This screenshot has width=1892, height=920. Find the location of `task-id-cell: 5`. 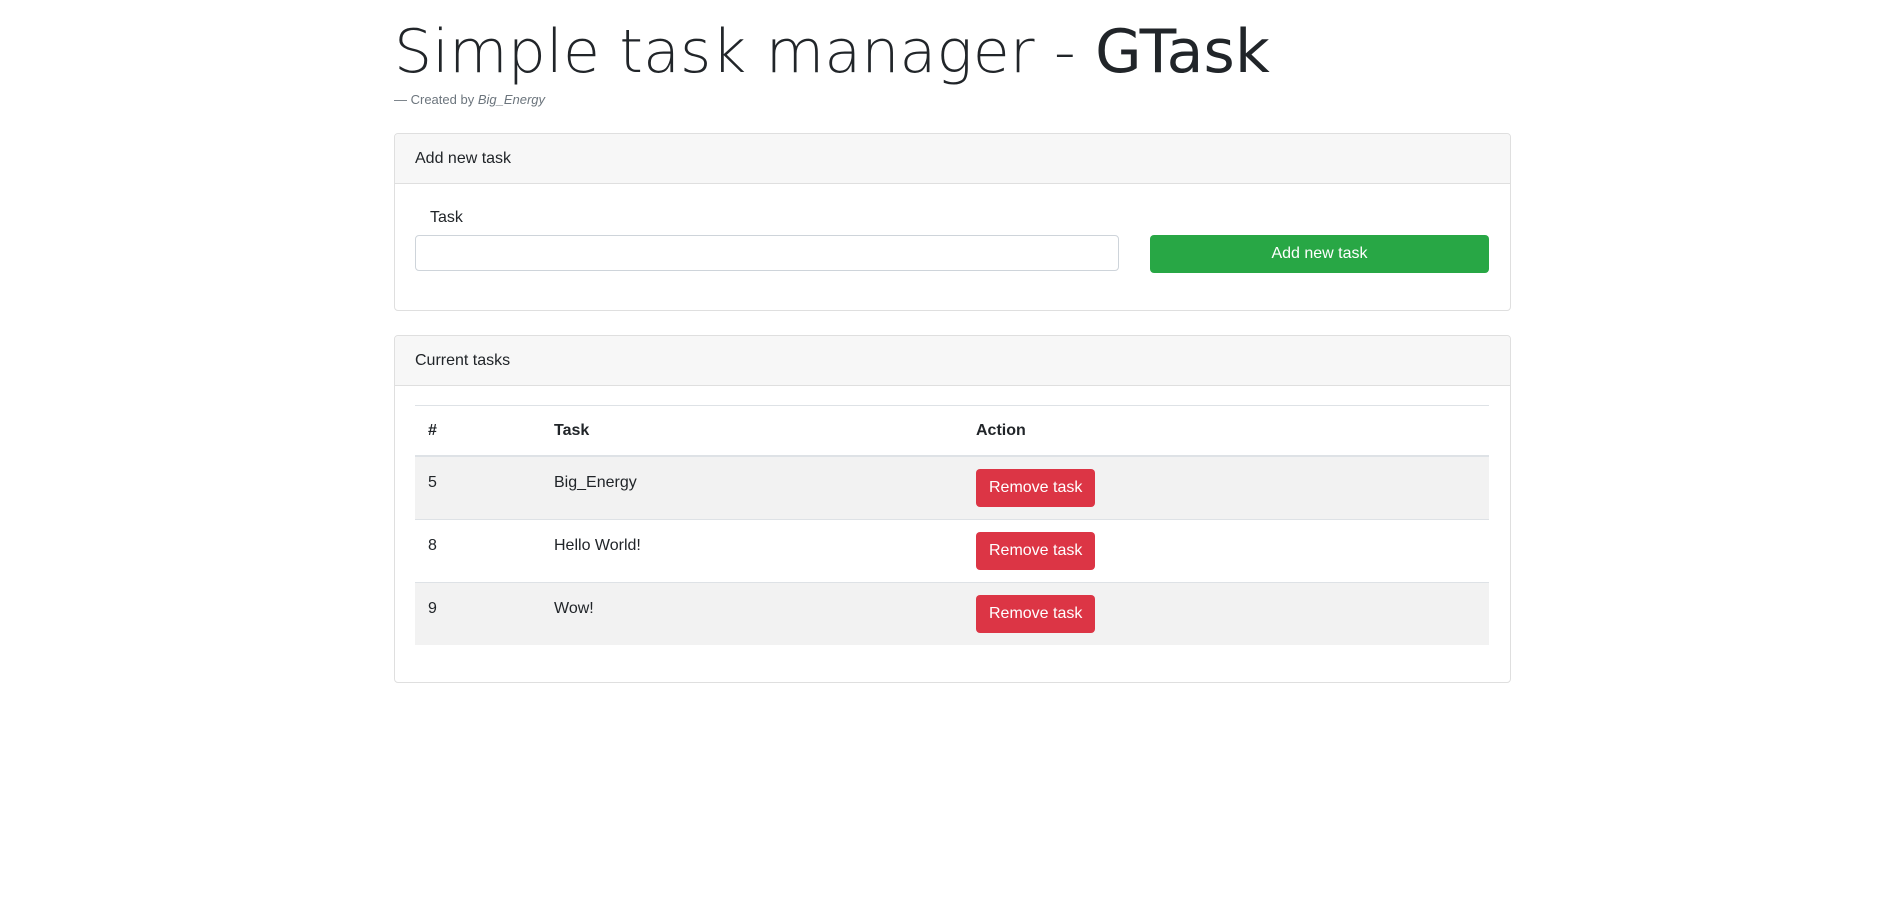

task-id-cell: 5 is located at coordinates (478, 487).